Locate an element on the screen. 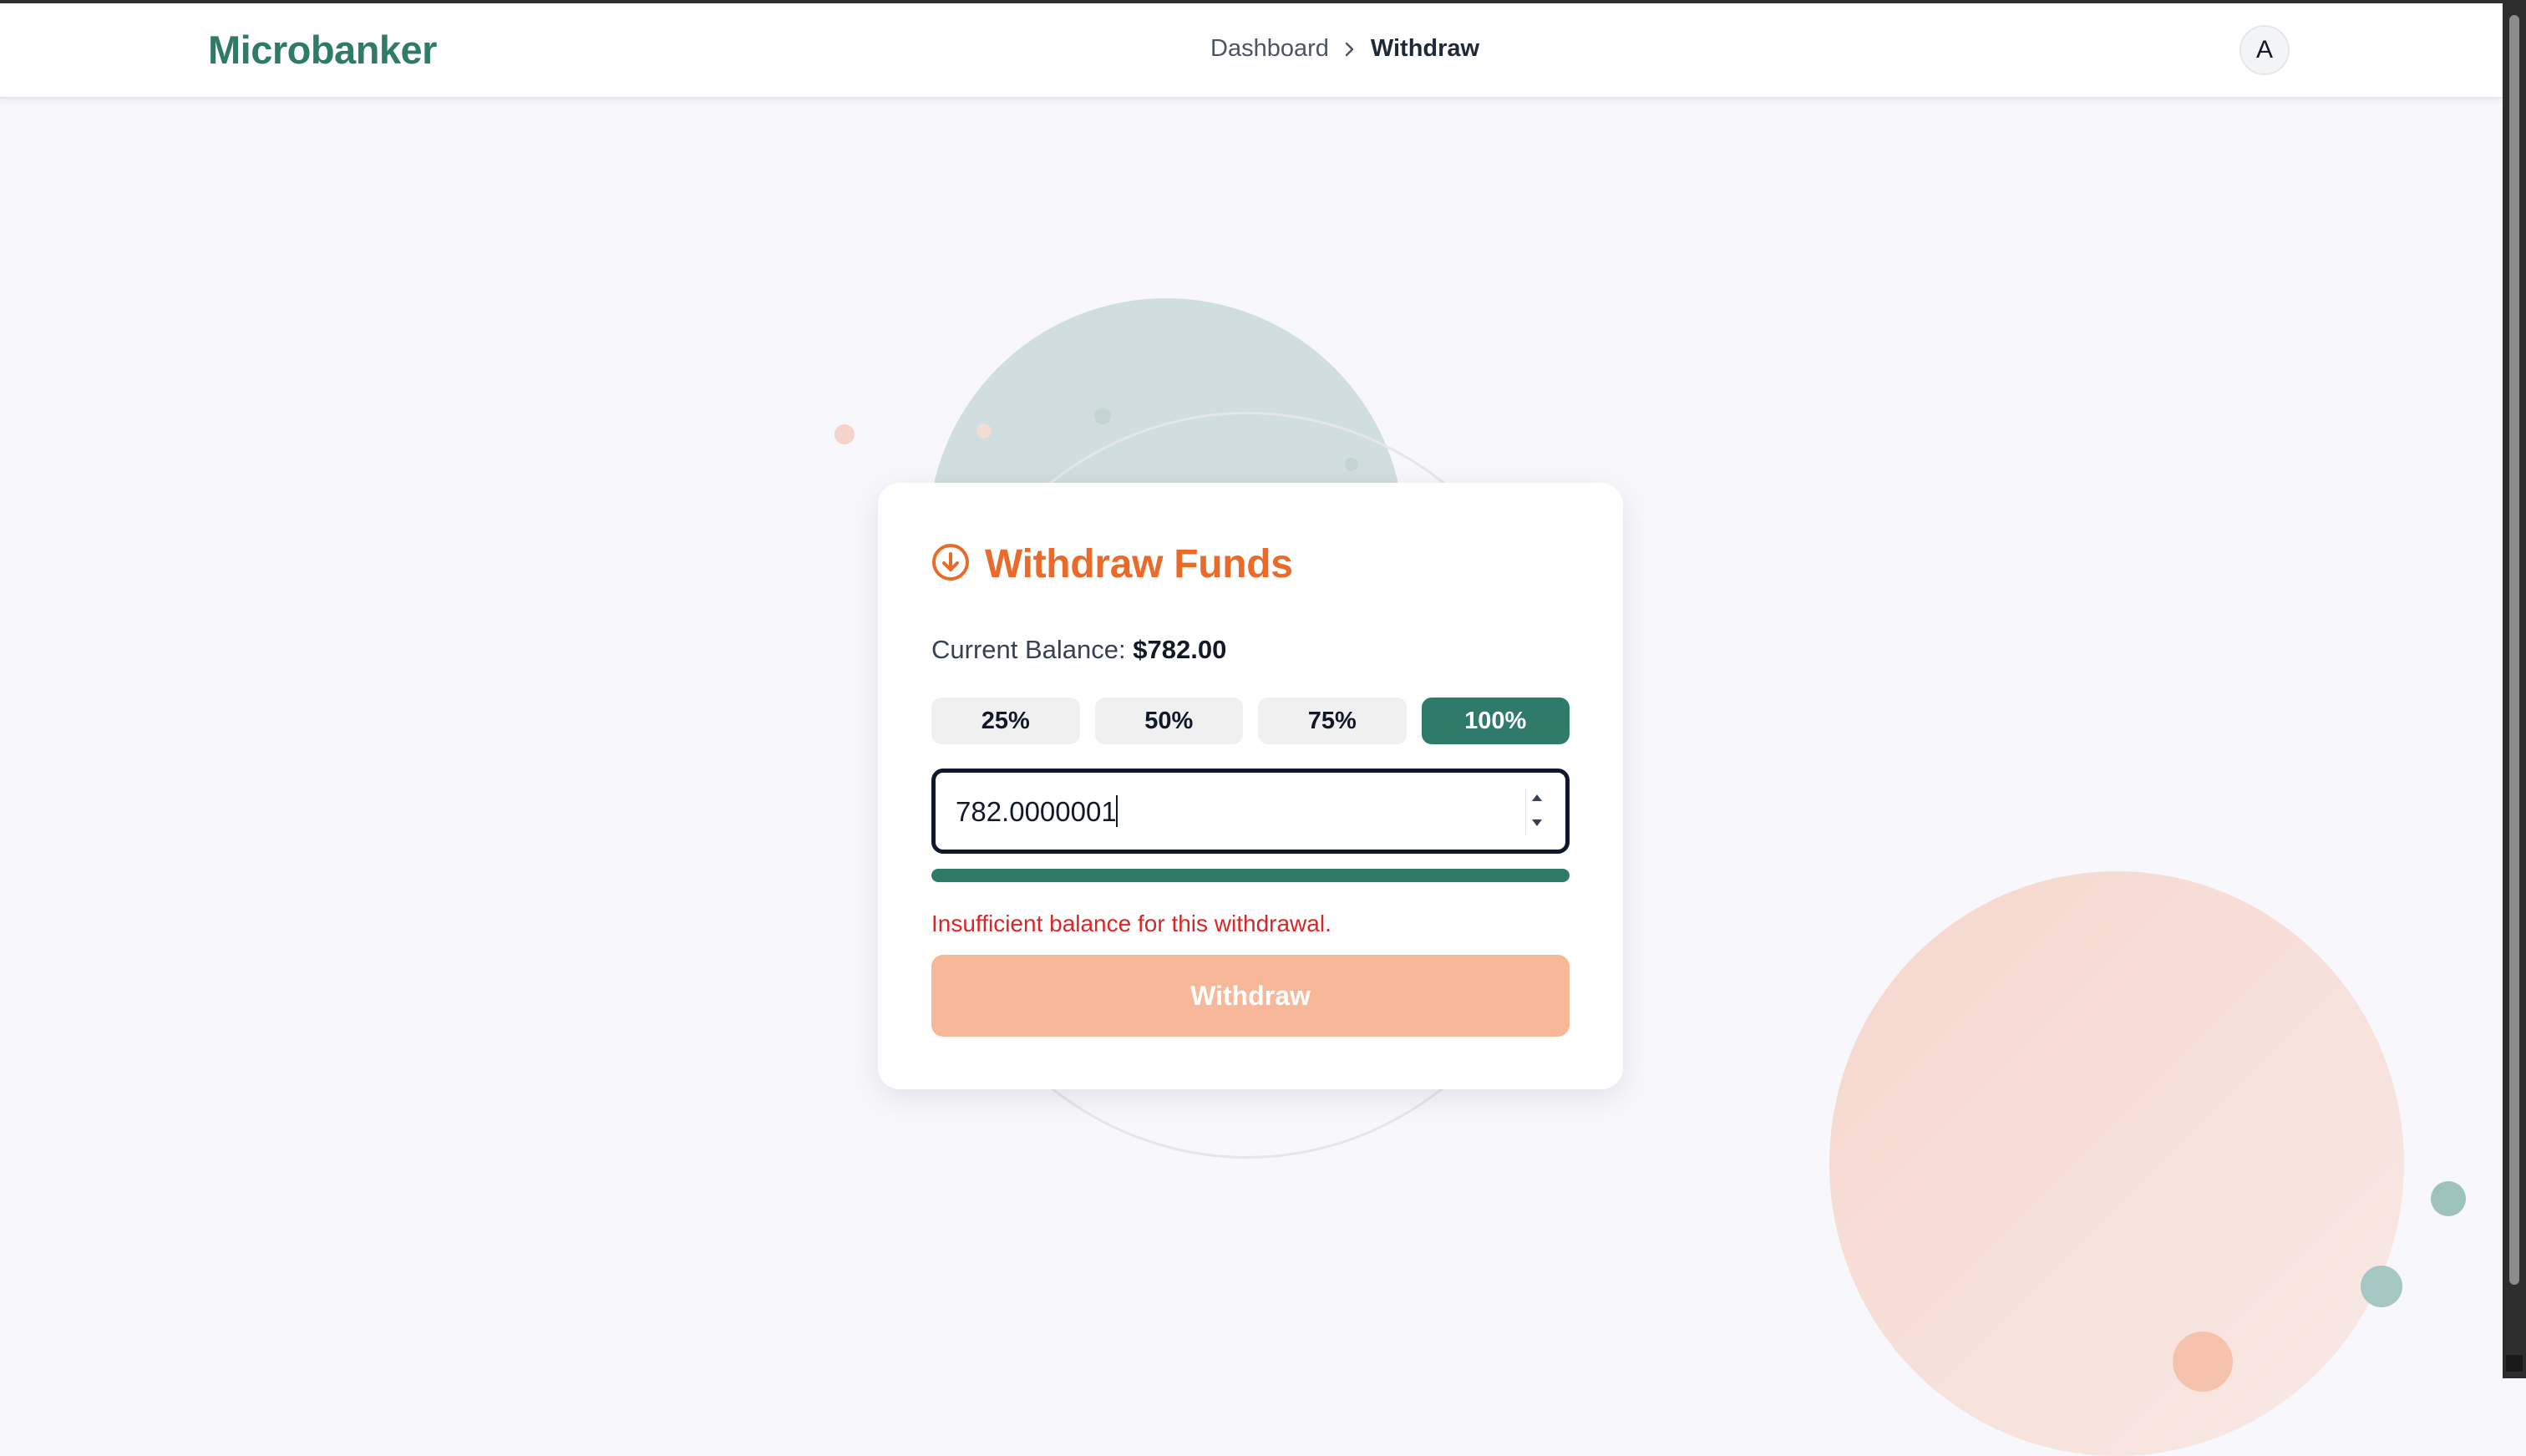  balance-label: Current Balance: is located at coordinates (1028, 649).